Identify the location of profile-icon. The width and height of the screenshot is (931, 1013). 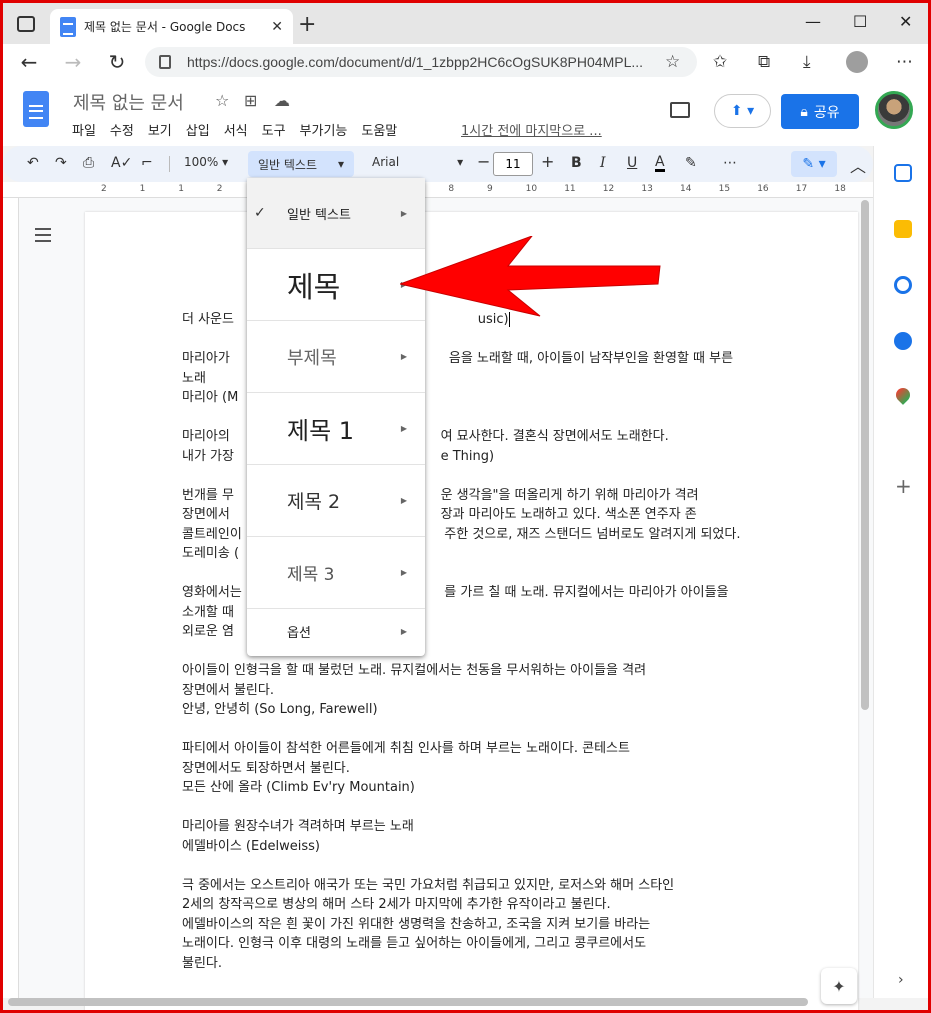
(857, 62).